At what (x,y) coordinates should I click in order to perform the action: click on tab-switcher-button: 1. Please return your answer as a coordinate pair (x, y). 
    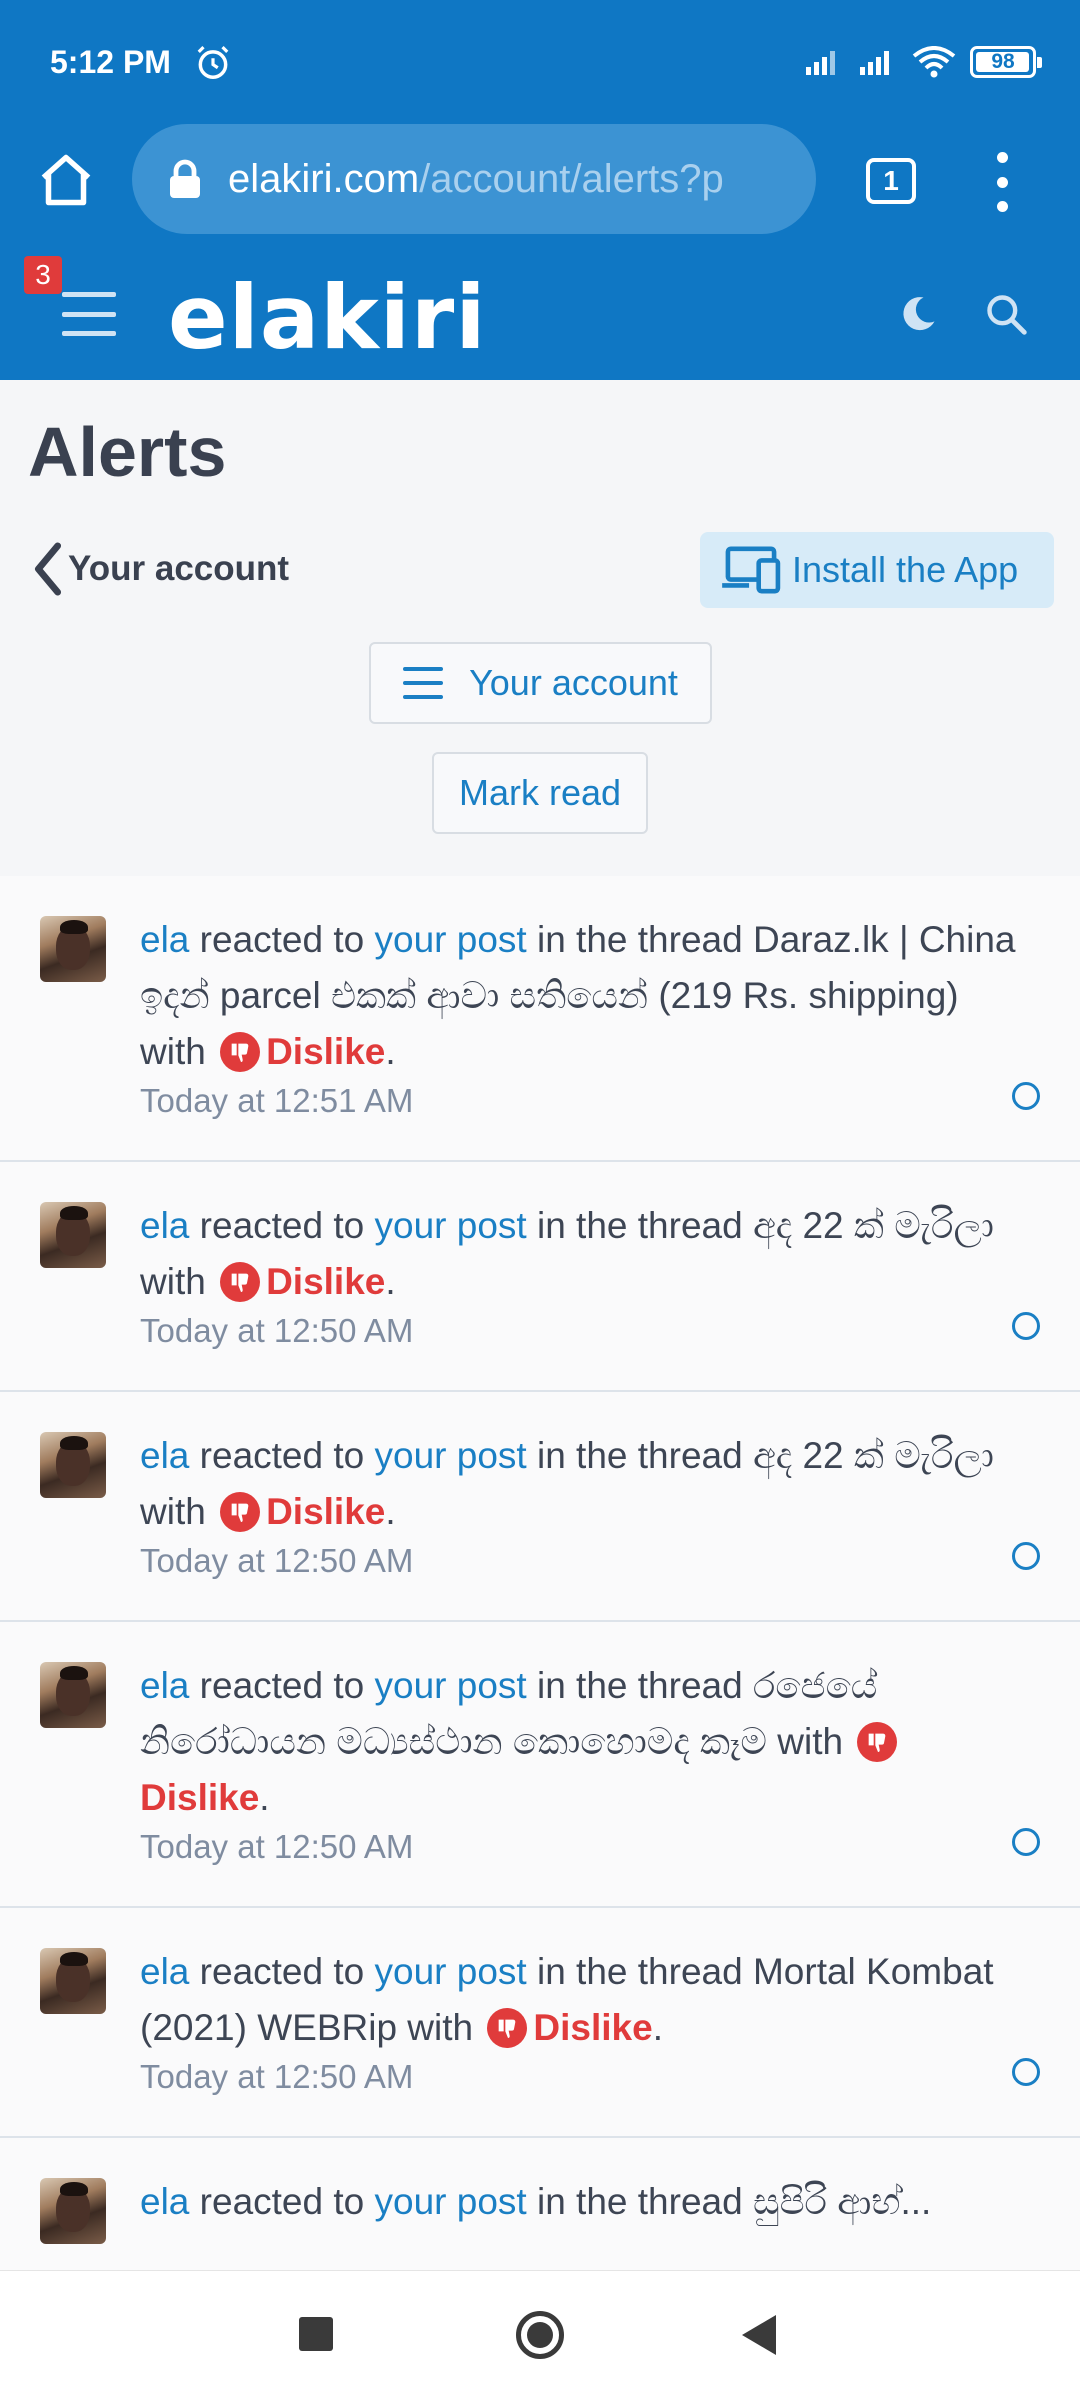
    Looking at the image, I should click on (891, 181).